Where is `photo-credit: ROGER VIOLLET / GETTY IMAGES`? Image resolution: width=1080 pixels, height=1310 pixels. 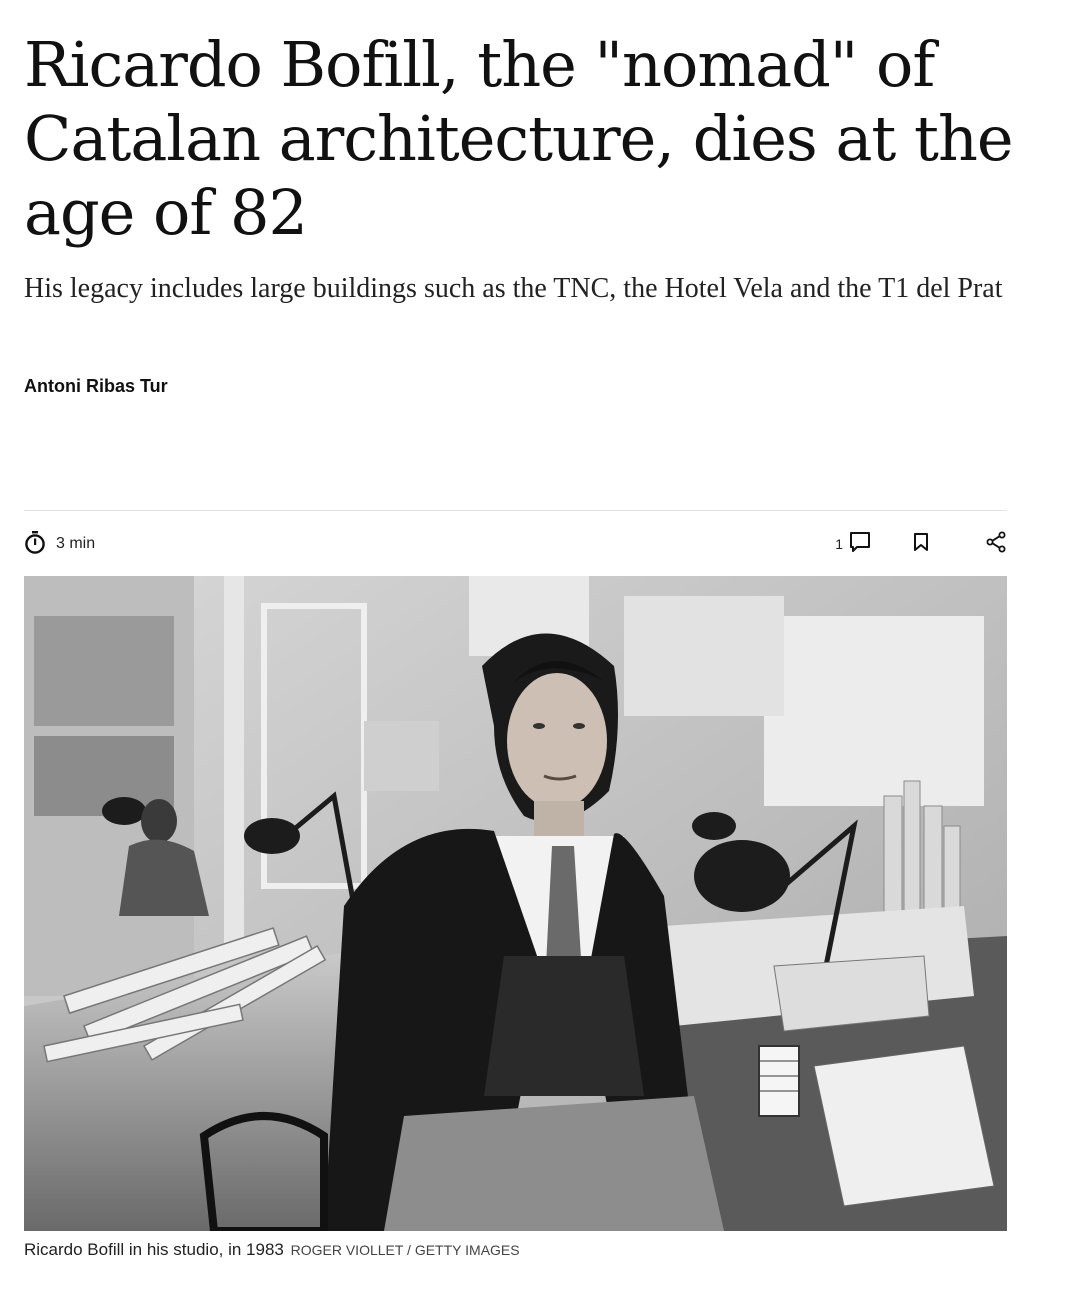 photo-credit: ROGER VIOLLET / GETTY IMAGES is located at coordinates (405, 1250).